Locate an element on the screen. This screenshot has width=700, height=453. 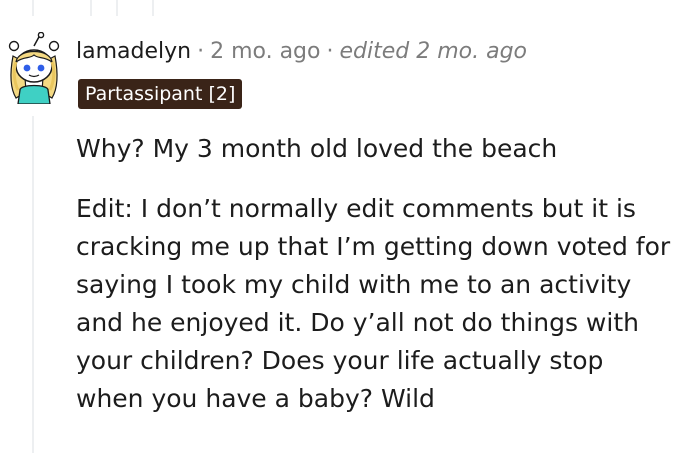
comment-paragraph: Why? My 3 month old loved the beach is located at coordinates (317, 148).